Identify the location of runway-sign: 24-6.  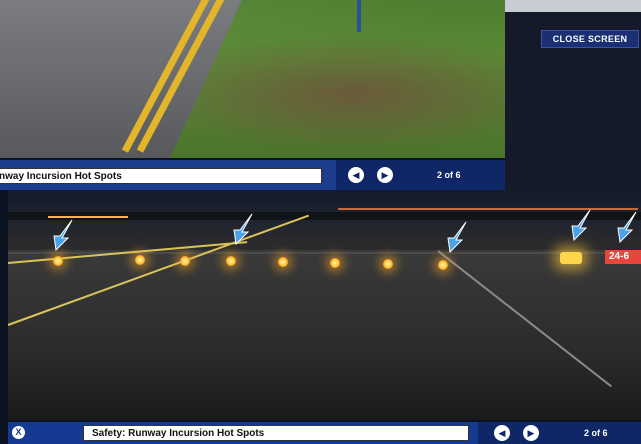
(623, 257).